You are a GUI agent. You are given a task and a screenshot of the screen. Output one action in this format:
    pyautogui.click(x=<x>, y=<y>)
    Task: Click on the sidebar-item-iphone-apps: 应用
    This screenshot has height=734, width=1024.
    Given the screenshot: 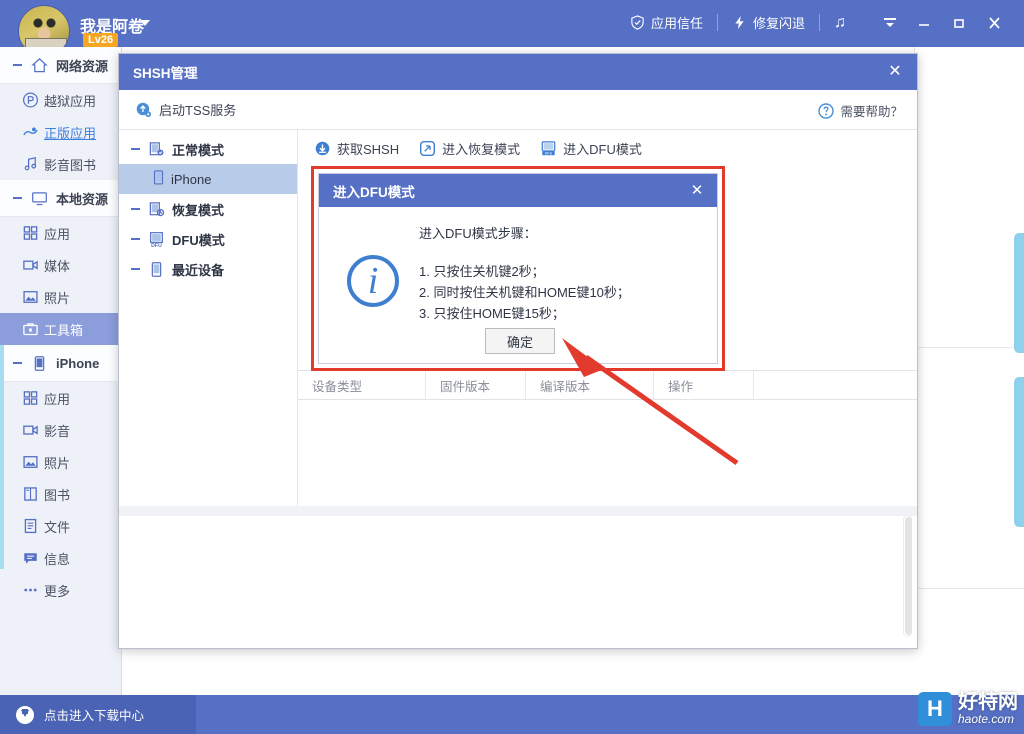 What is the action you would take?
    pyautogui.click(x=60, y=398)
    